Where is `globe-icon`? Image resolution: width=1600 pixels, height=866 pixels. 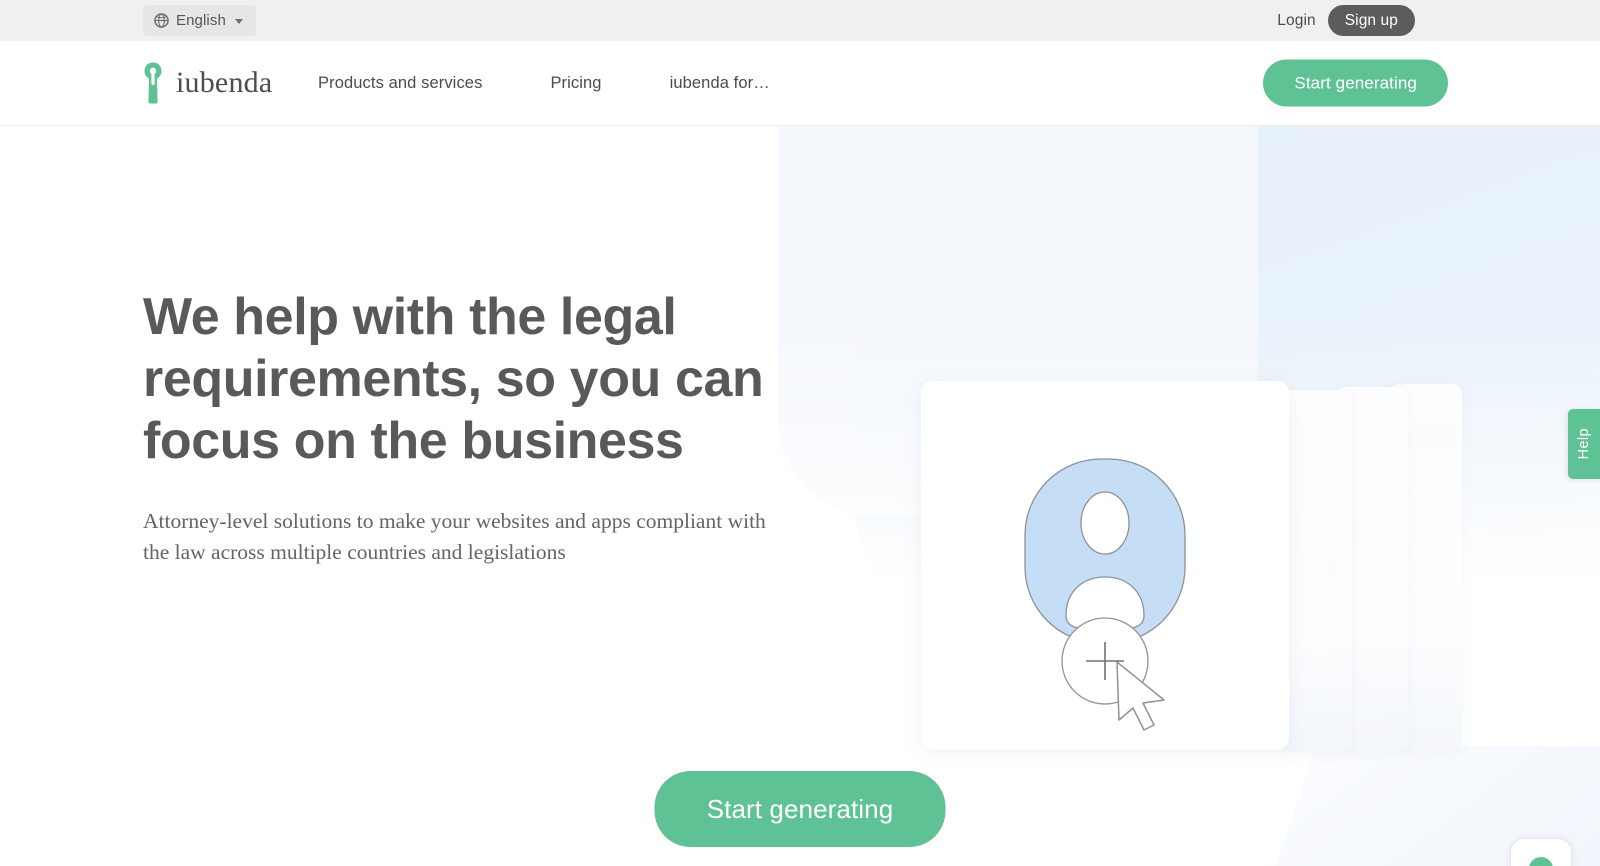
globe-icon is located at coordinates (161, 20).